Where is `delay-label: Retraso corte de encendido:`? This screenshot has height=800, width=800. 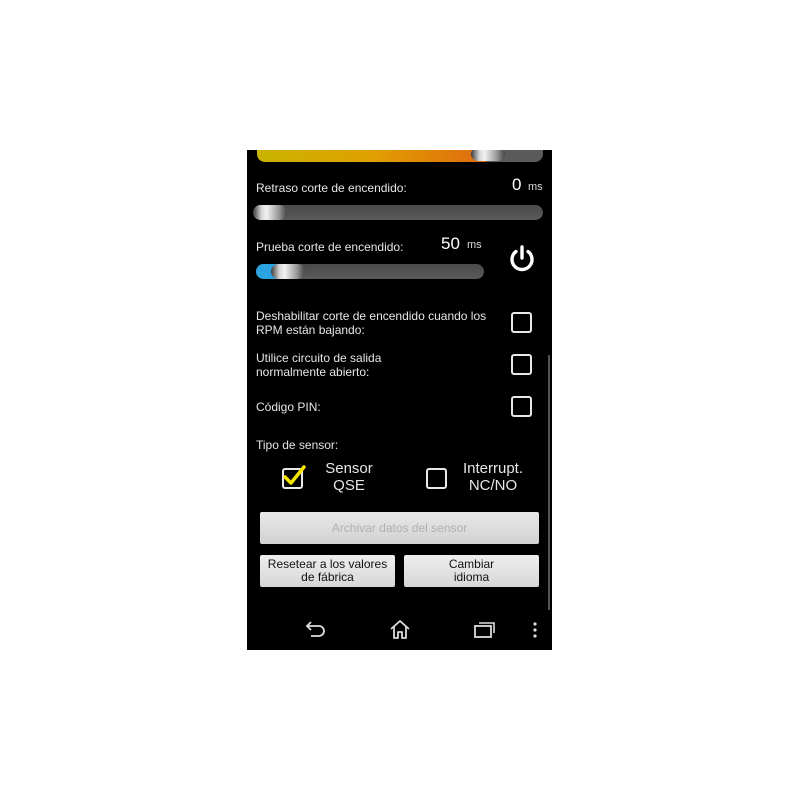
delay-label: Retraso corte de encendido: is located at coordinates (331, 188).